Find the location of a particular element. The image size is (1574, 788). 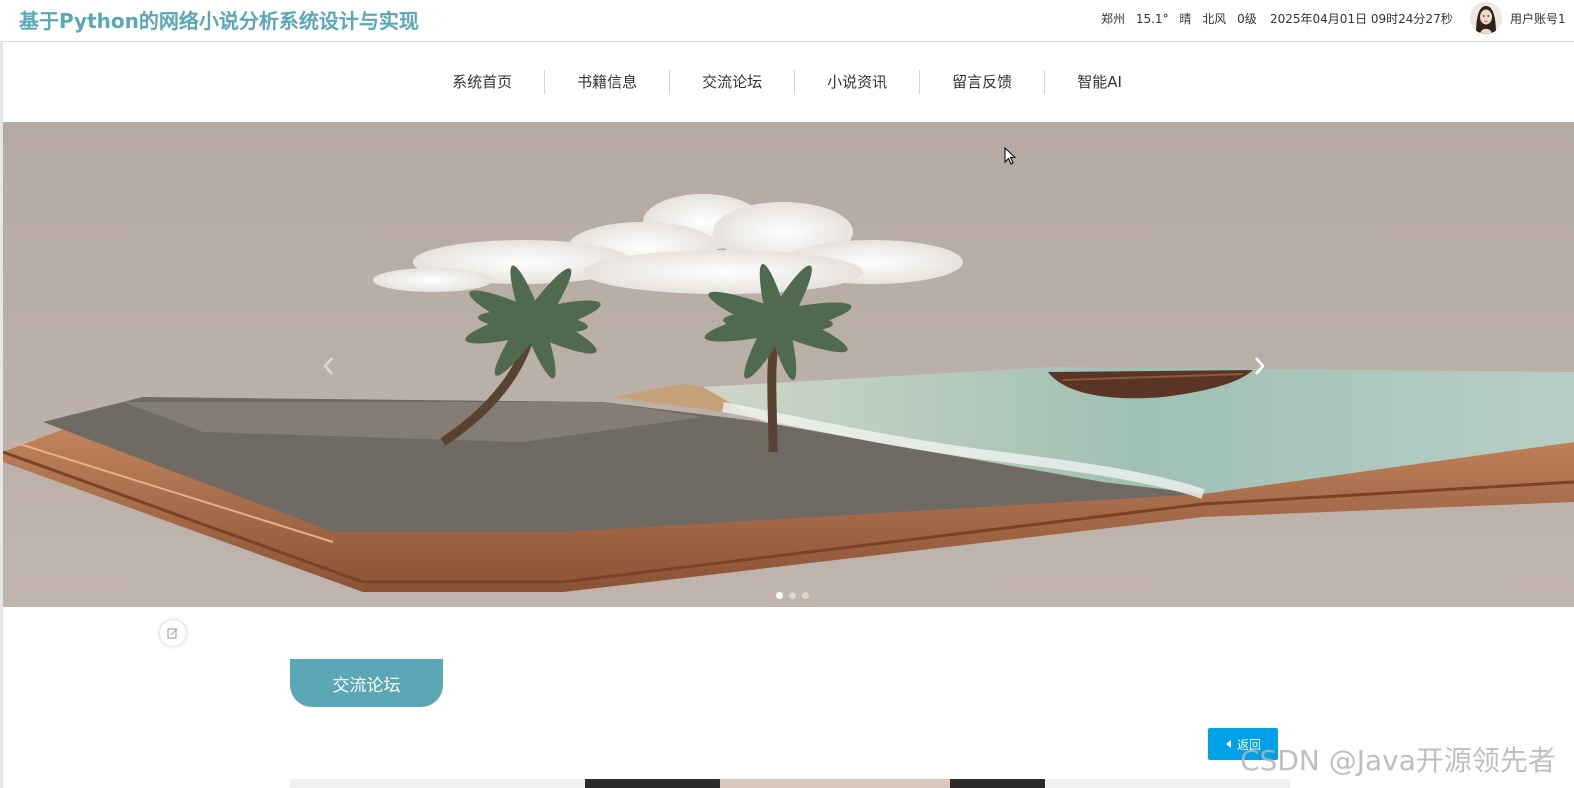

edit-icon is located at coordinates (172, 633).